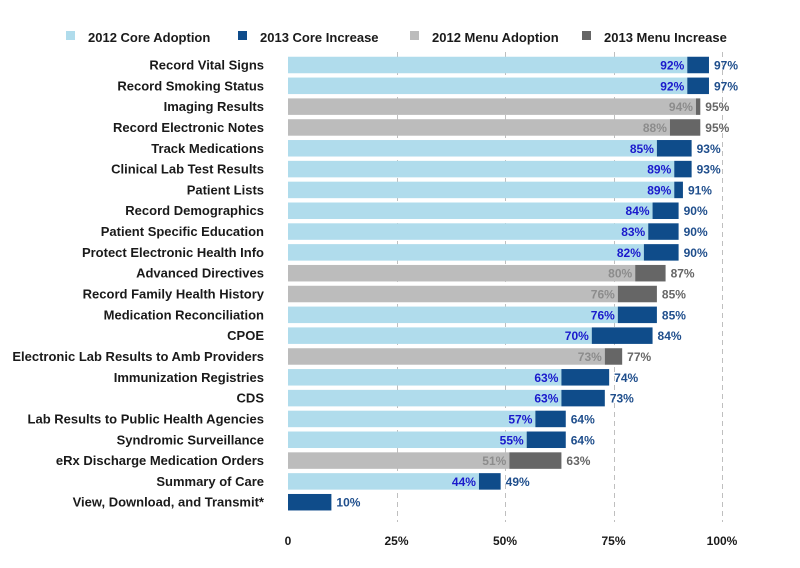 This screenshot has height=568, width=800. I want to click on x-tick-label: 0, so click(288, 541).